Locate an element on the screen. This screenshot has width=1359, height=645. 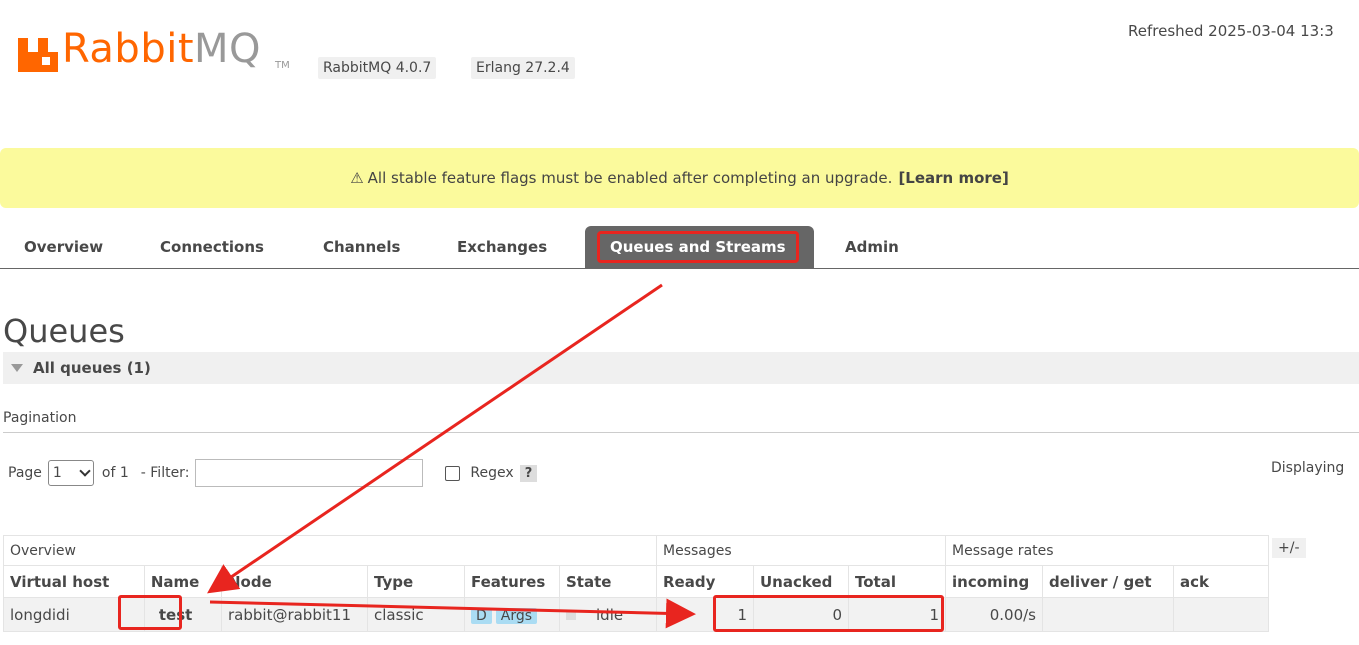
cell-type: classic is located at coordinates (416, 614).